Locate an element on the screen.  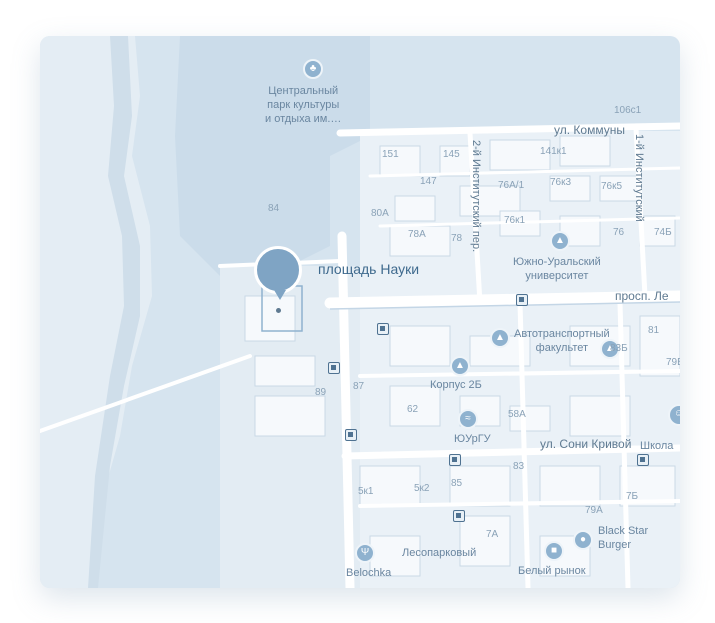
house-number: 145 is located at coordinates (451, 154).